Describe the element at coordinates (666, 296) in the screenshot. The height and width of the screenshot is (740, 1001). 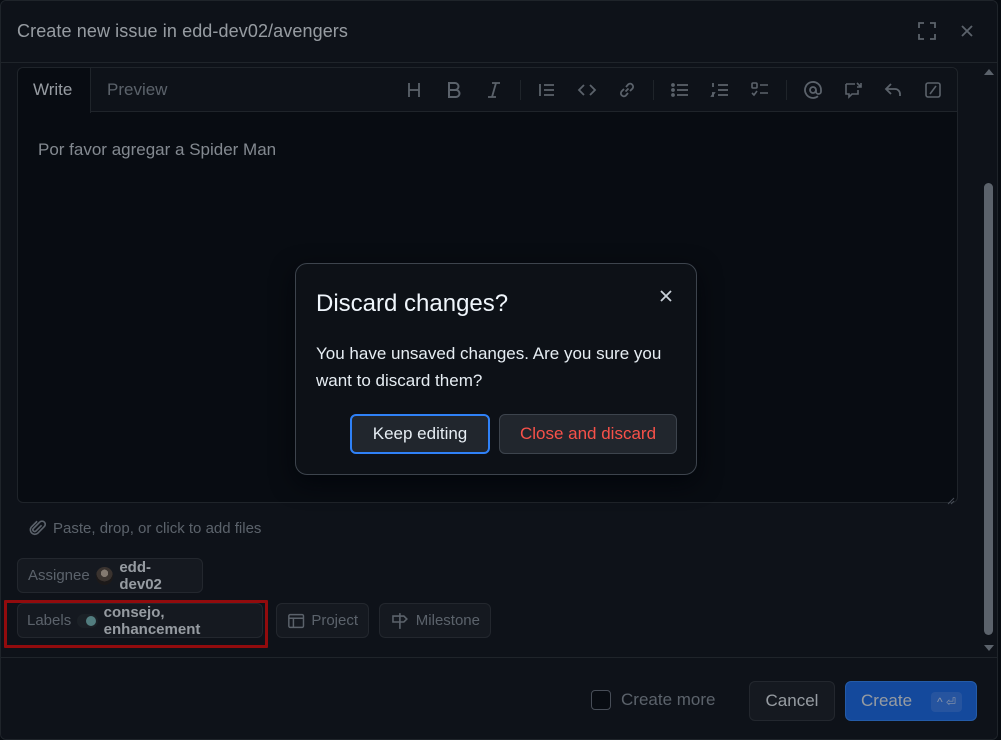
I see `close-icon` at that location.